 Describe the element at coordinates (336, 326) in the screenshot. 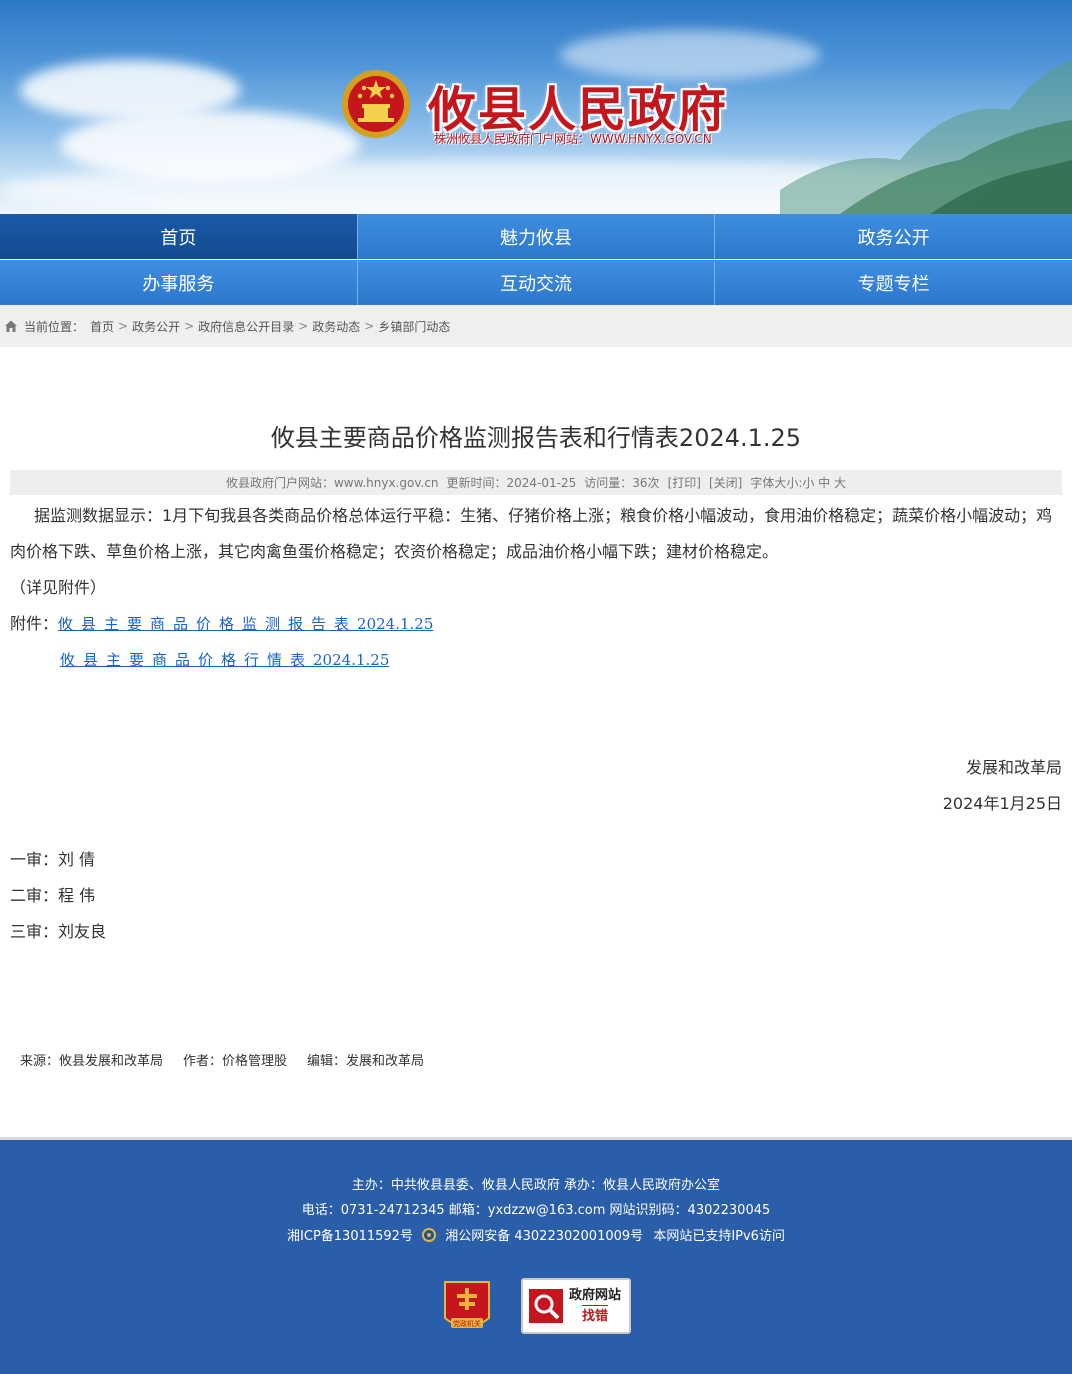

I see `breadcrumb-gov-news: 政务动态` at that location.